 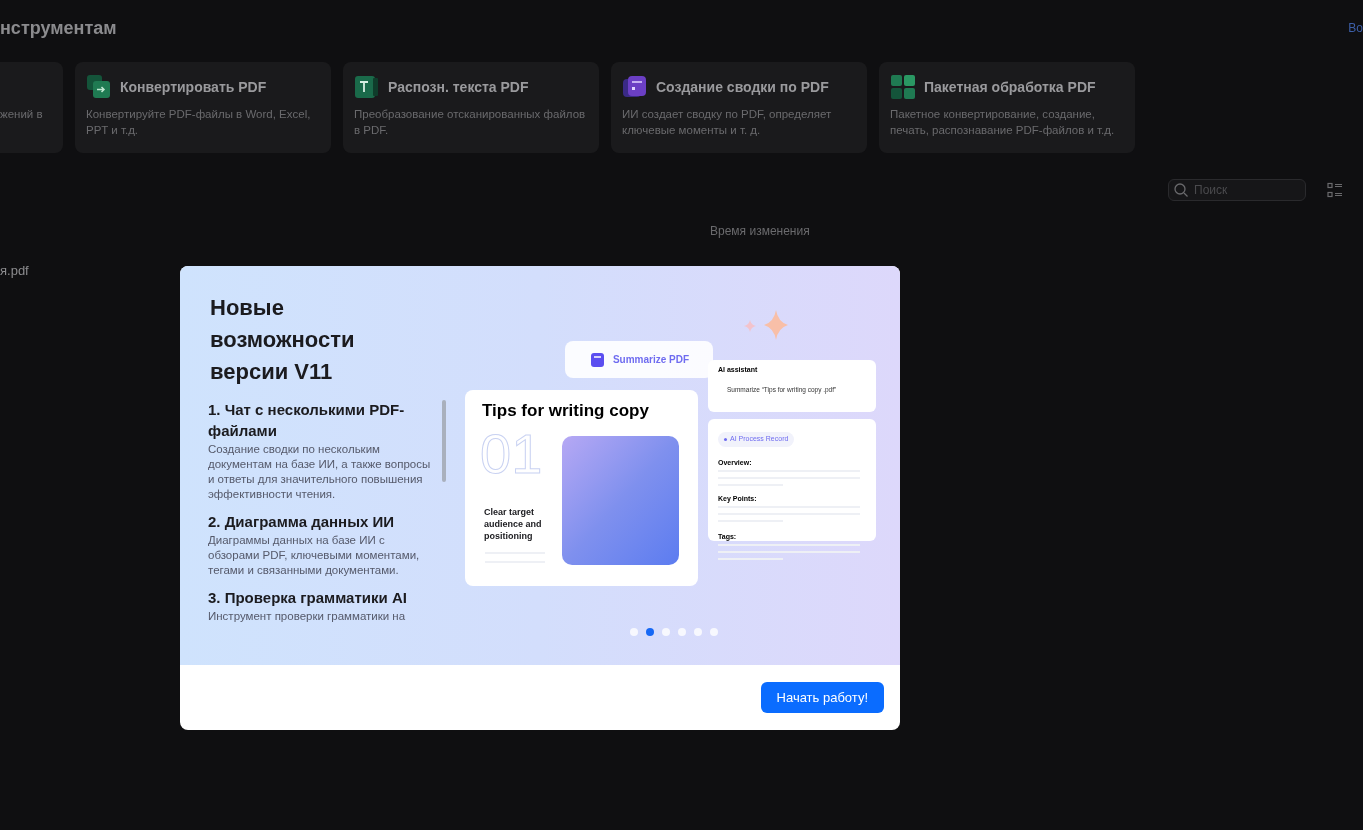 I want to click on tool-card: Создание сводки по PDF ИИ создает сводку по PDF, определяет ключевые моменты и т. д., so click(x=739, y=107).